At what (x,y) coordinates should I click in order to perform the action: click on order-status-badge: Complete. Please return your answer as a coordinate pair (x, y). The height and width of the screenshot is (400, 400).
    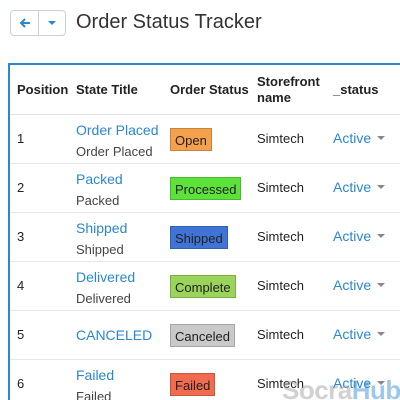
    Looking at the image, I should click on (203, 286).